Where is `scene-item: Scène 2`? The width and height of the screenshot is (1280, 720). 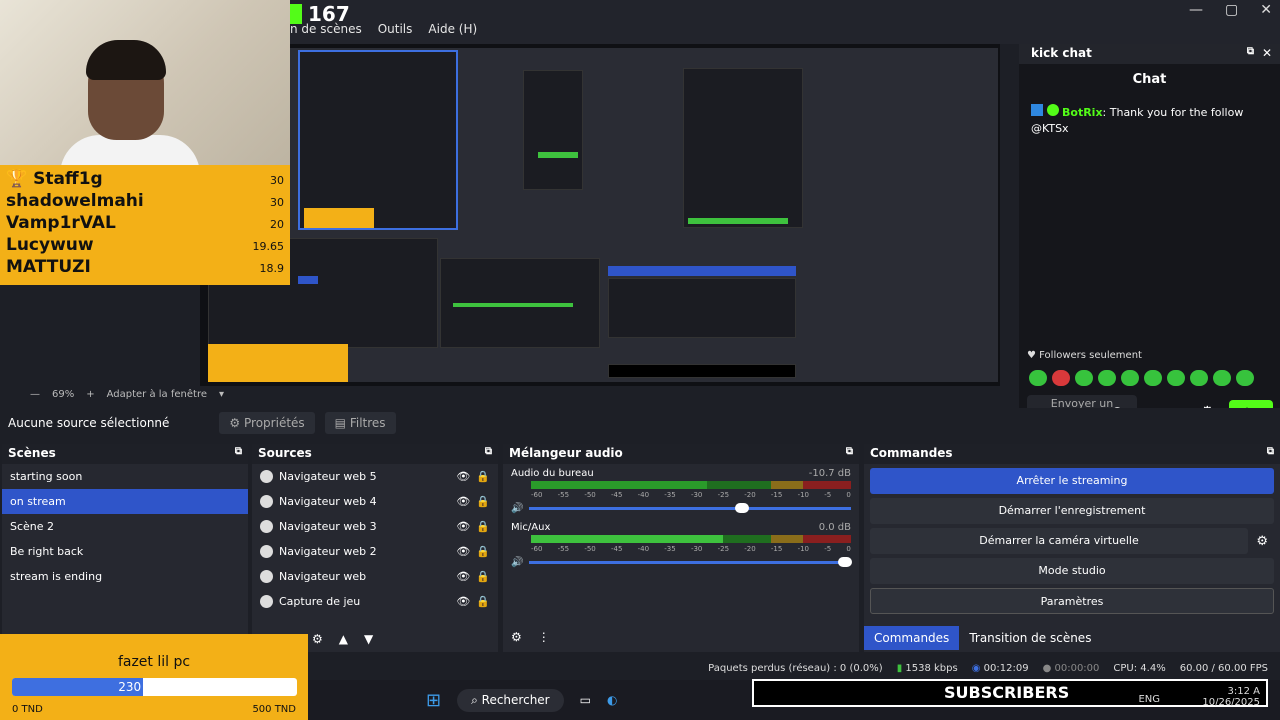 scene-item: Scène 2 is located at coordinates (125, 526).